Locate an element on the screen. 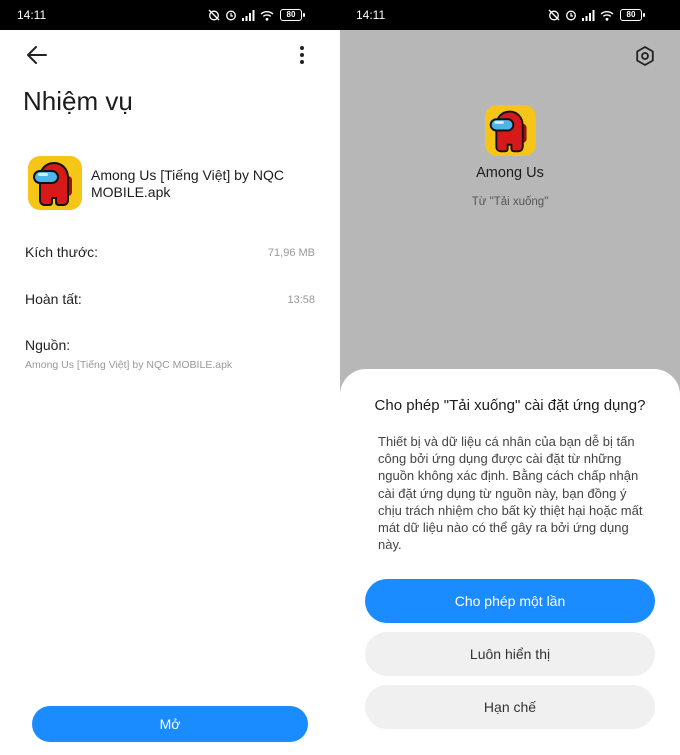  completed-label: Hoàn tất: is located at coordinates (53, 299).